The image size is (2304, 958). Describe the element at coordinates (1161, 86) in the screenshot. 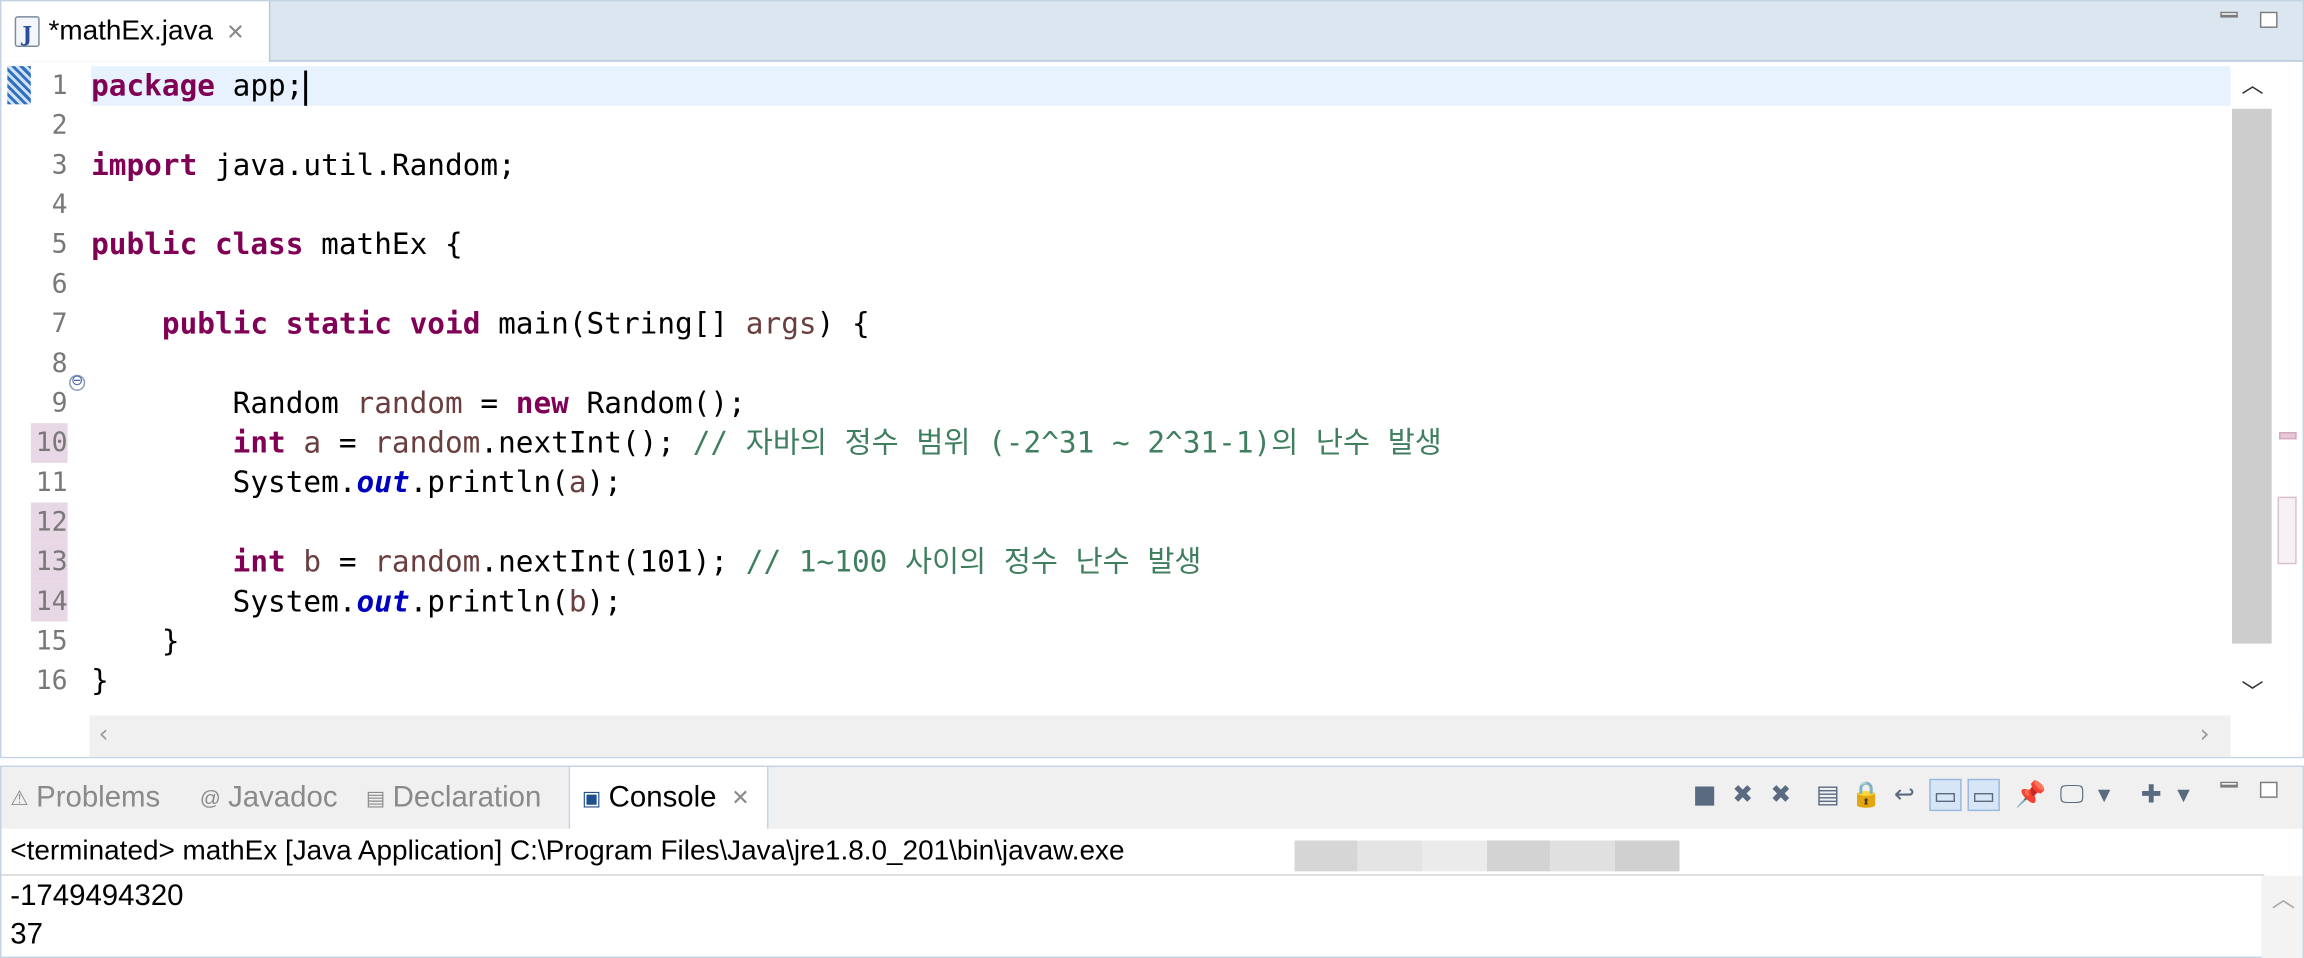

I see `code-line: package app;` at that location.